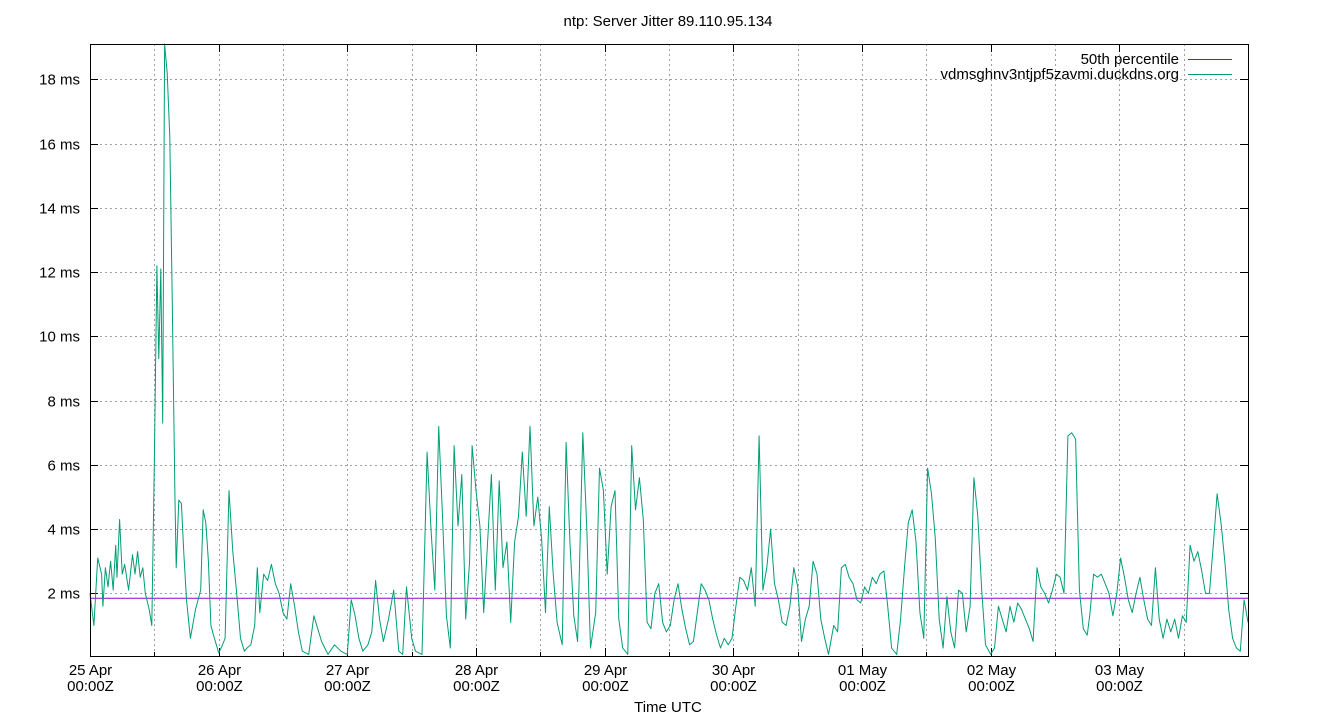  Describe the element at coordinates (63, 594) in the screenshot. I see `y-tick-label: 2 ms` at that location.